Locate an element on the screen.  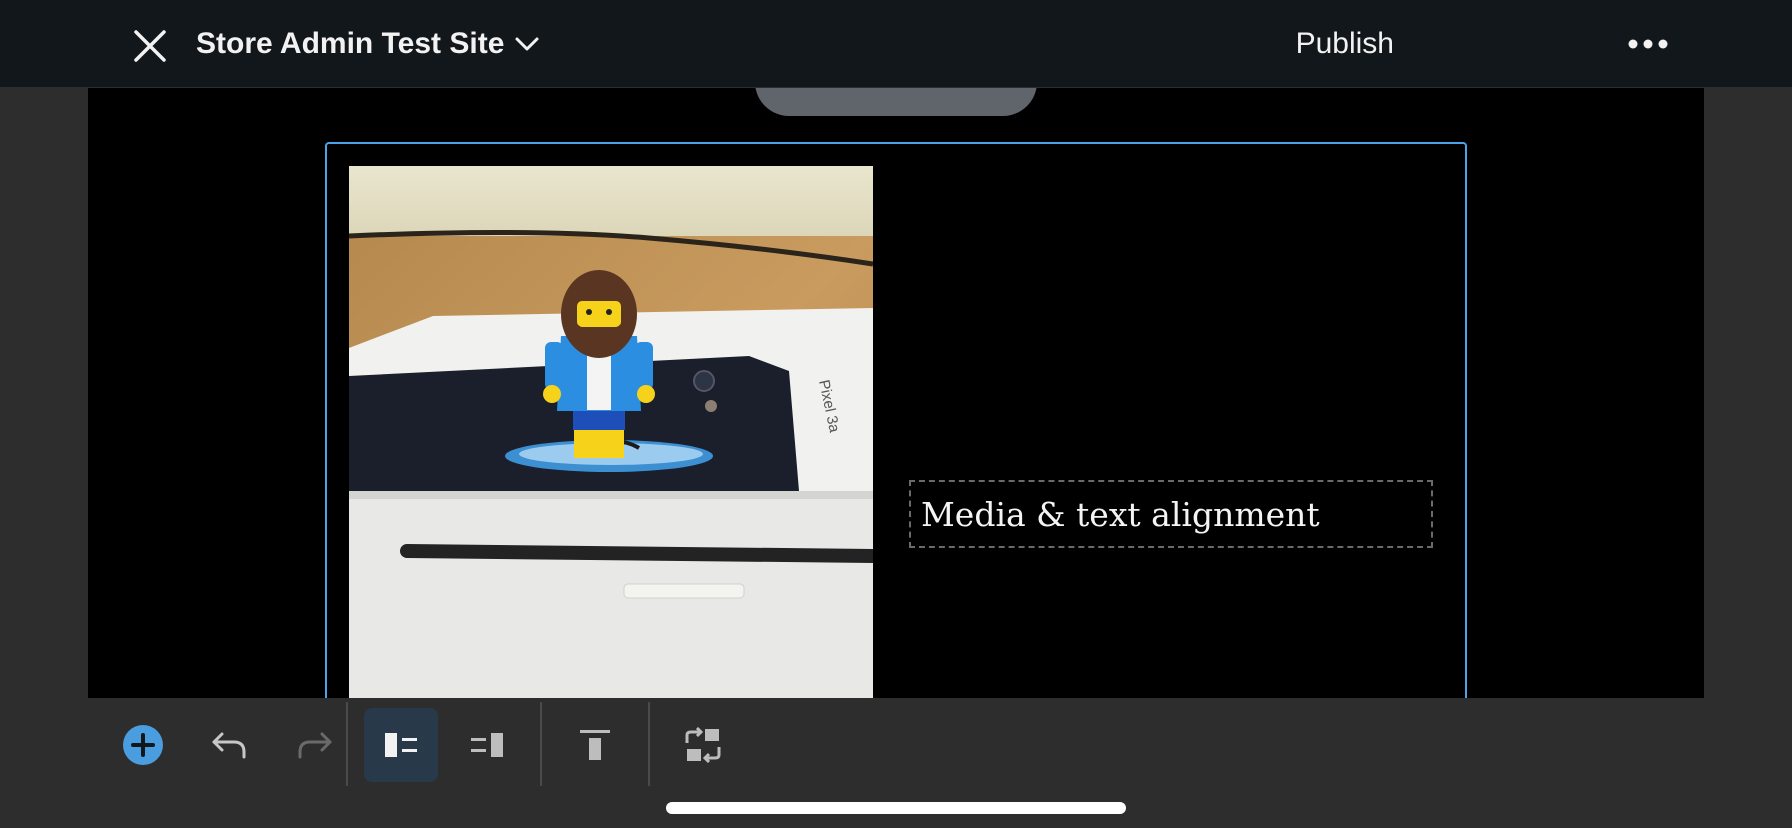
align-top-icon is located at coordinates (595, 745).